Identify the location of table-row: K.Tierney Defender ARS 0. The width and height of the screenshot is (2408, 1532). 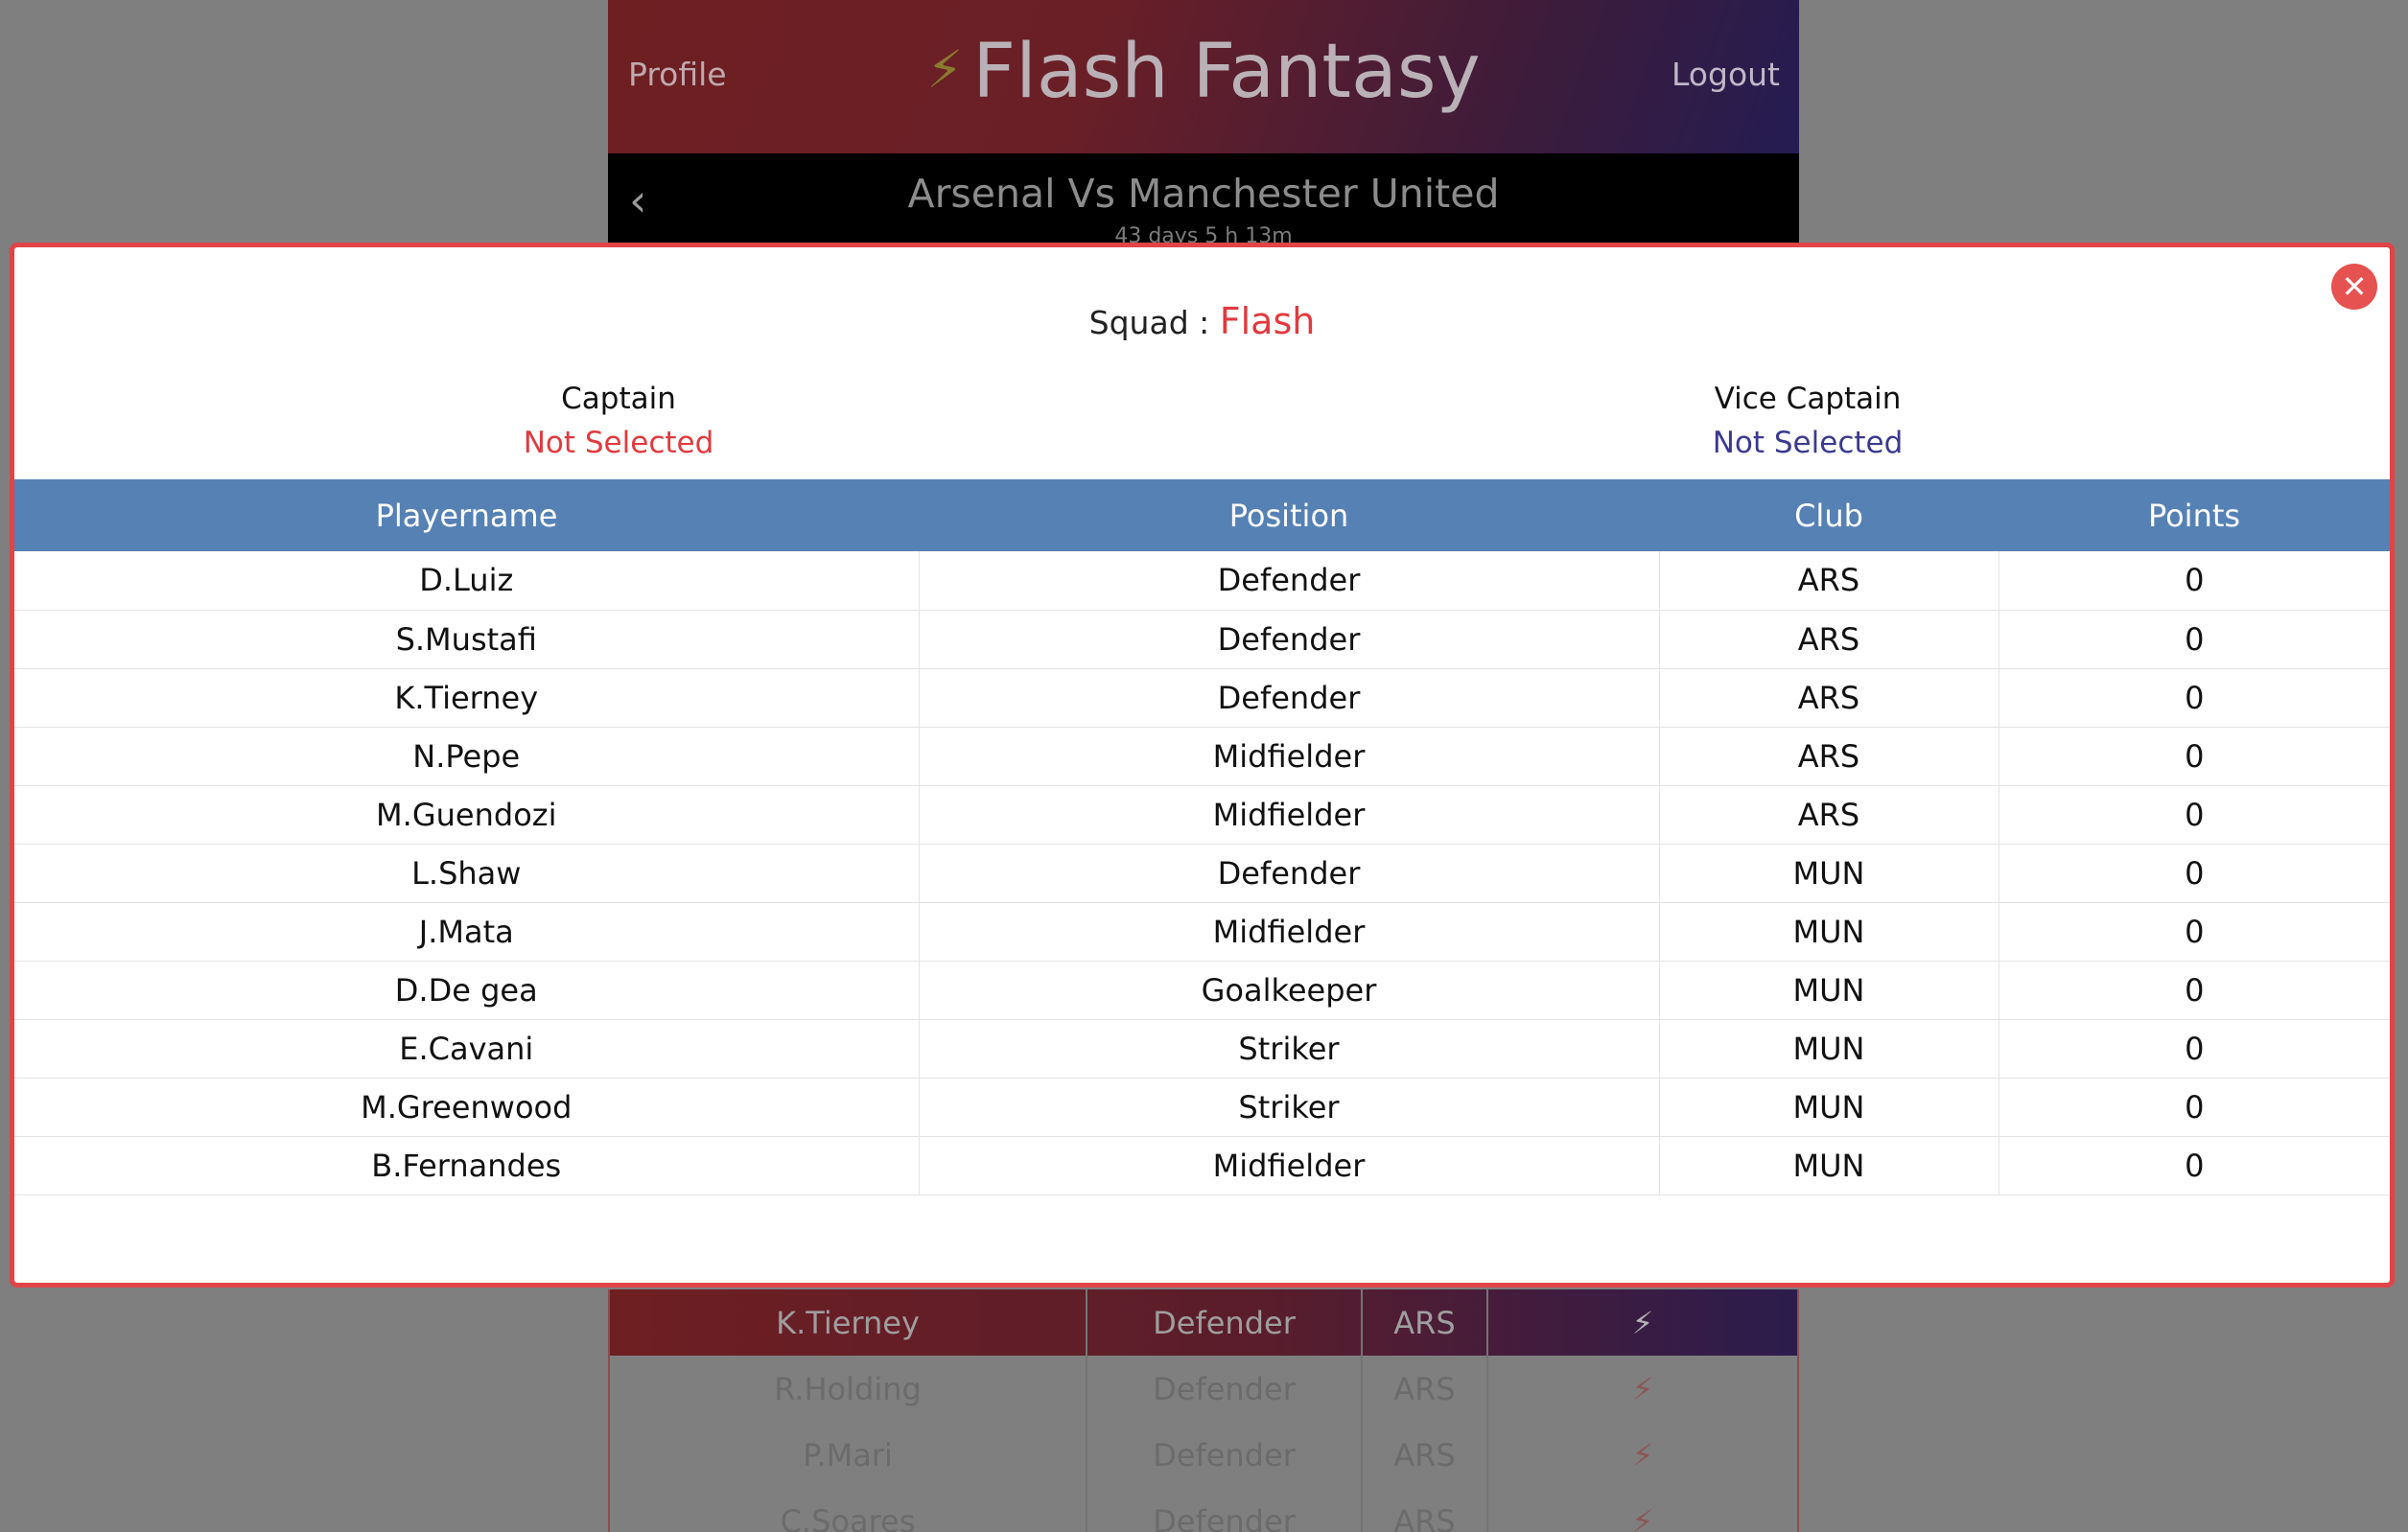
(1202, 698).